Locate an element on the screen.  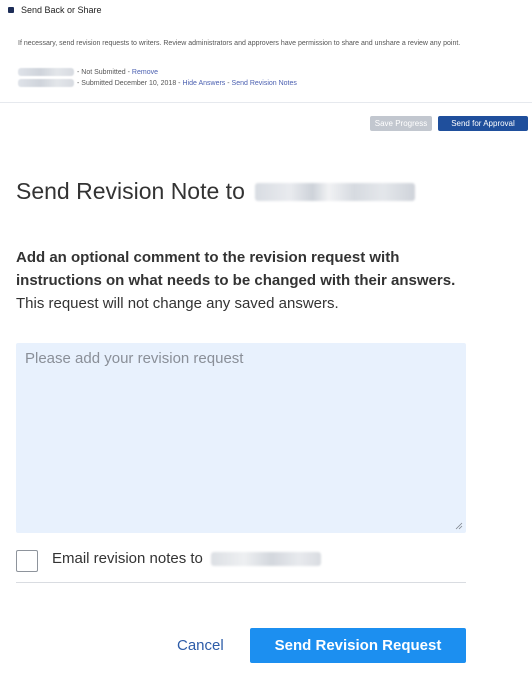
modal-title: Send Revision Note to is located at coordinates (215, 191).